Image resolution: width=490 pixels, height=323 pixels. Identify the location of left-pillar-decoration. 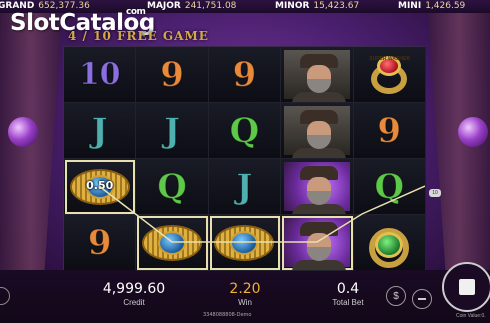
(31, 149).